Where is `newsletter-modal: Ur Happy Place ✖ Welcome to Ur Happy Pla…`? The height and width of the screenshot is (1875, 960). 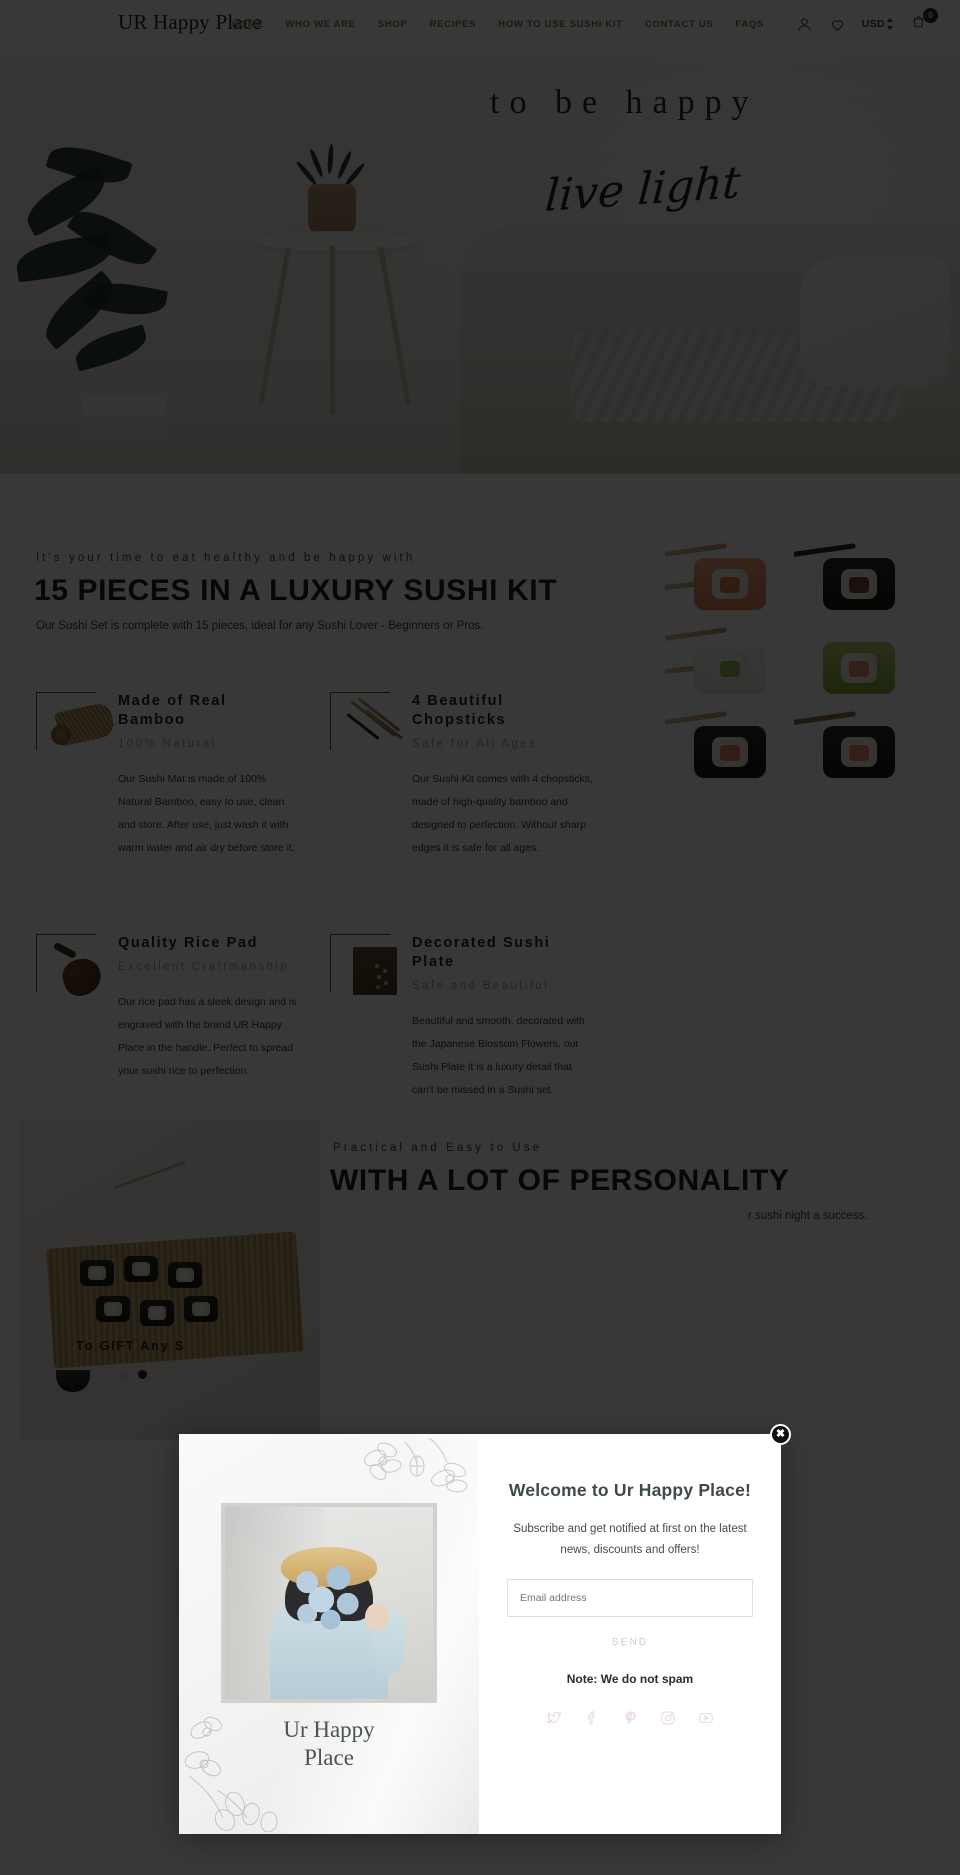
newsletter-modal: Ur Happy Place ✖ Welcome to Ur Happy Pla… is located at coordinates (485, 1629).